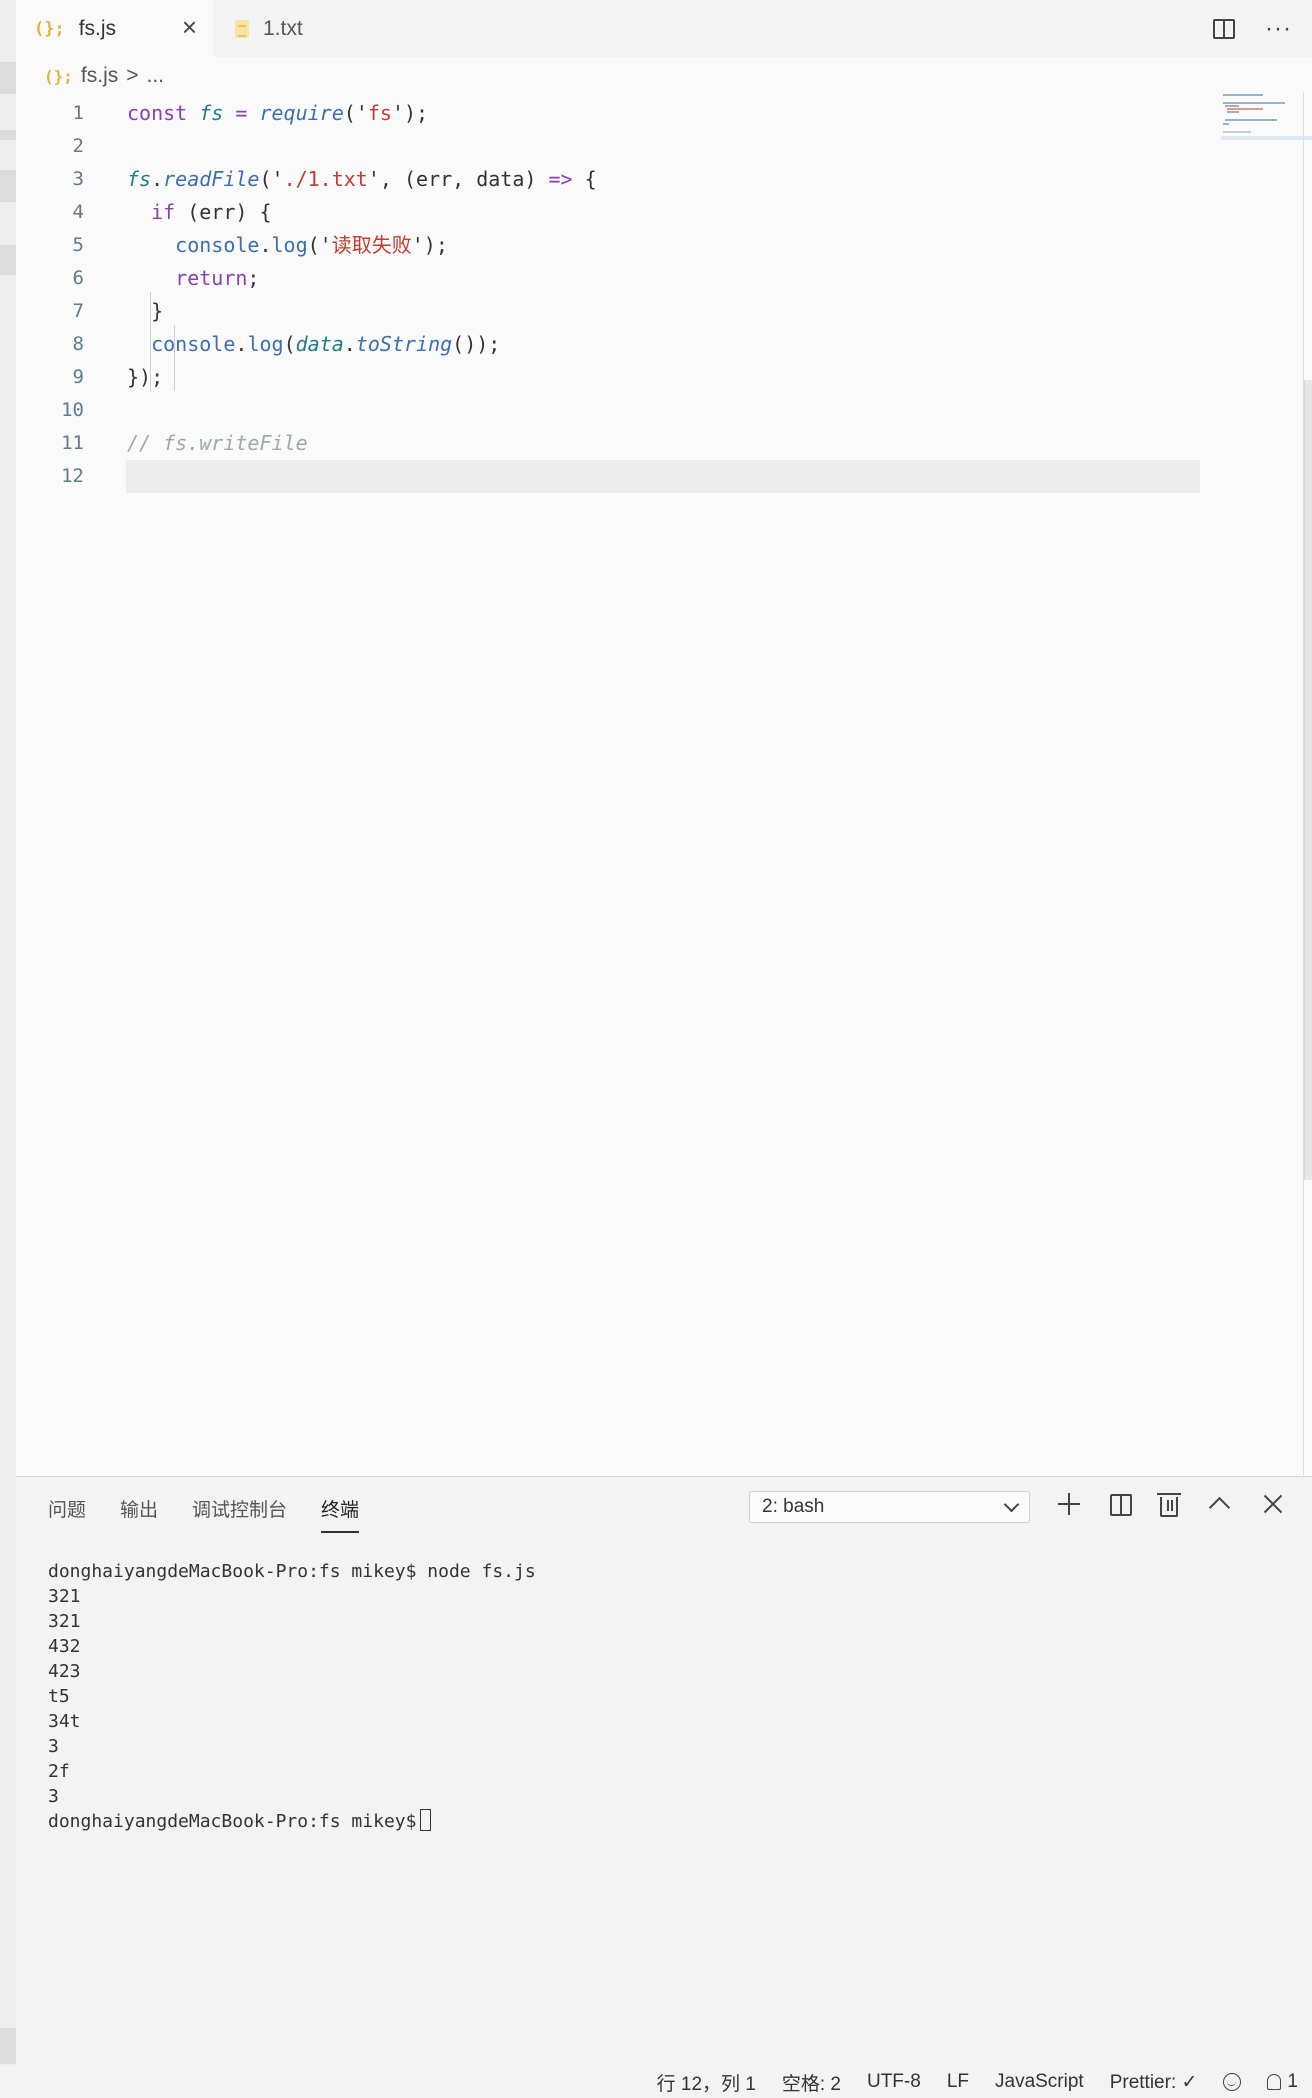 This screenshot has width=1312, height=2098. What do you see at coordinates (429, 245) in the screenshot?
I see `code-token: ');` at bounding box center [429, 245].